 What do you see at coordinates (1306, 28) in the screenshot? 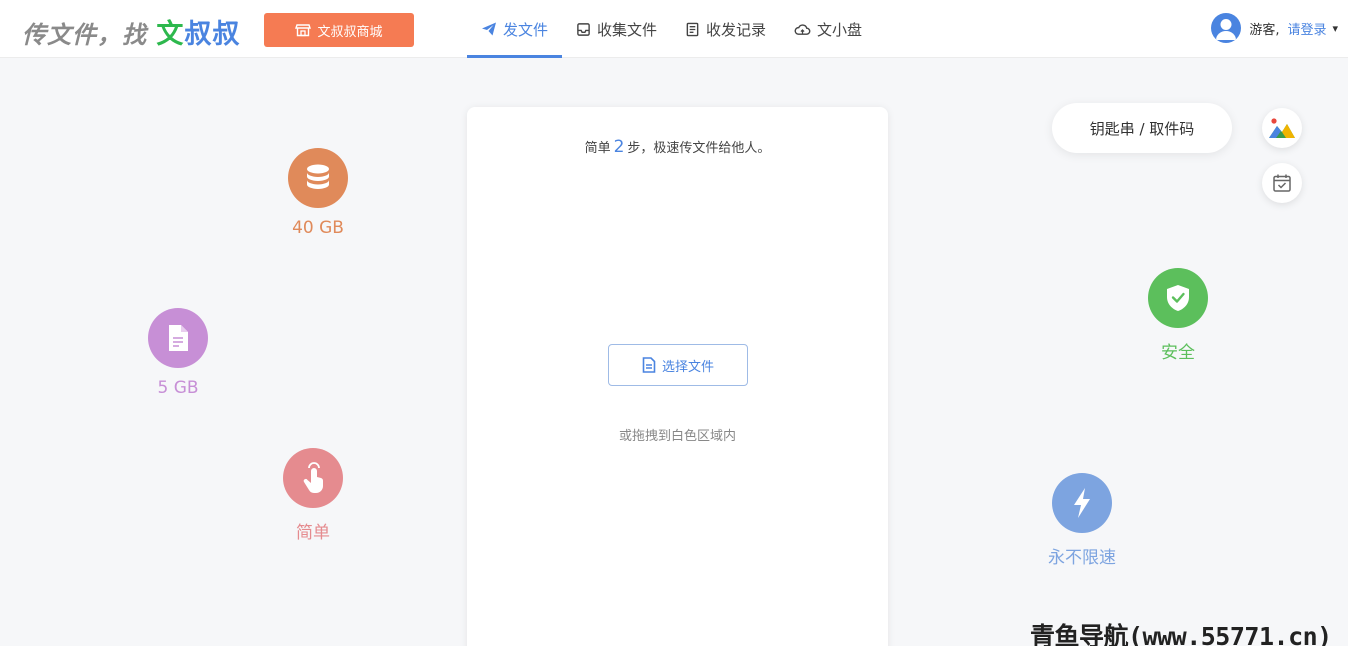
I see `login-link: 请登录` at bounding box center [1306, 28].